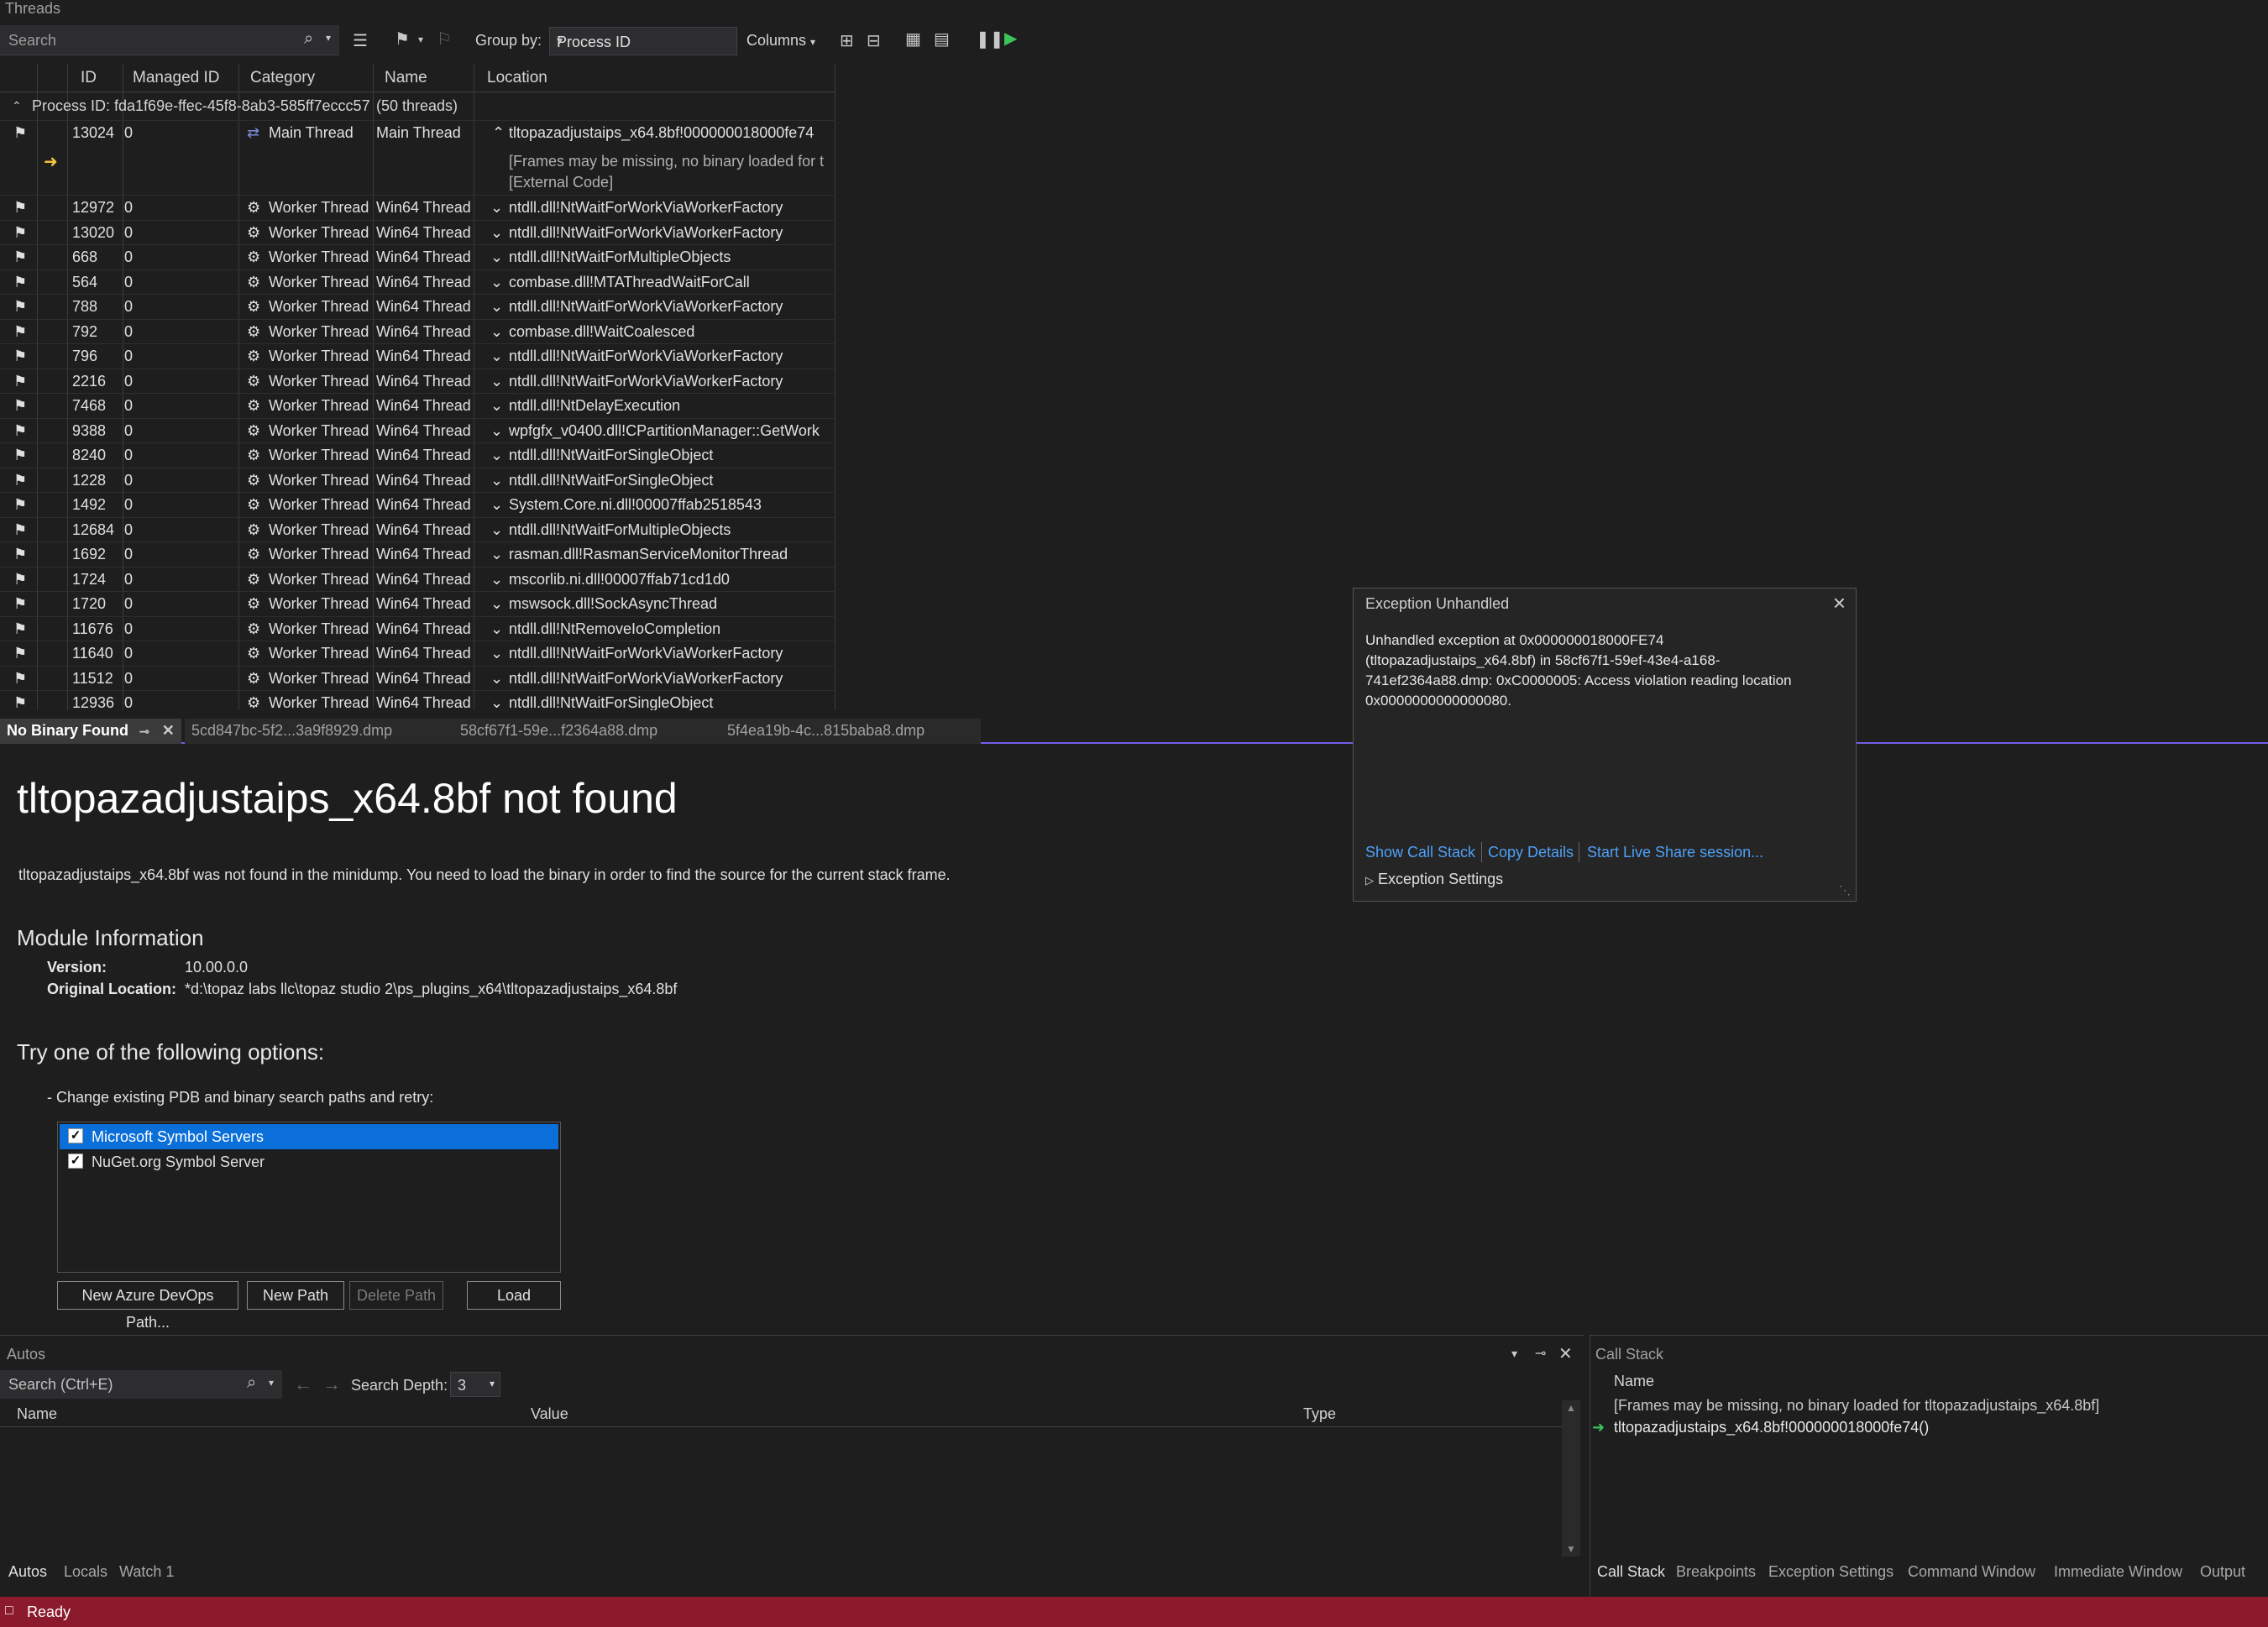 The width and height of the screenshot is (2268, 1627). What do you see at coordinates (643, 41) in the screenshot?
I see `groupby-select: Process ID ▾` at bounding box center [643, 41].